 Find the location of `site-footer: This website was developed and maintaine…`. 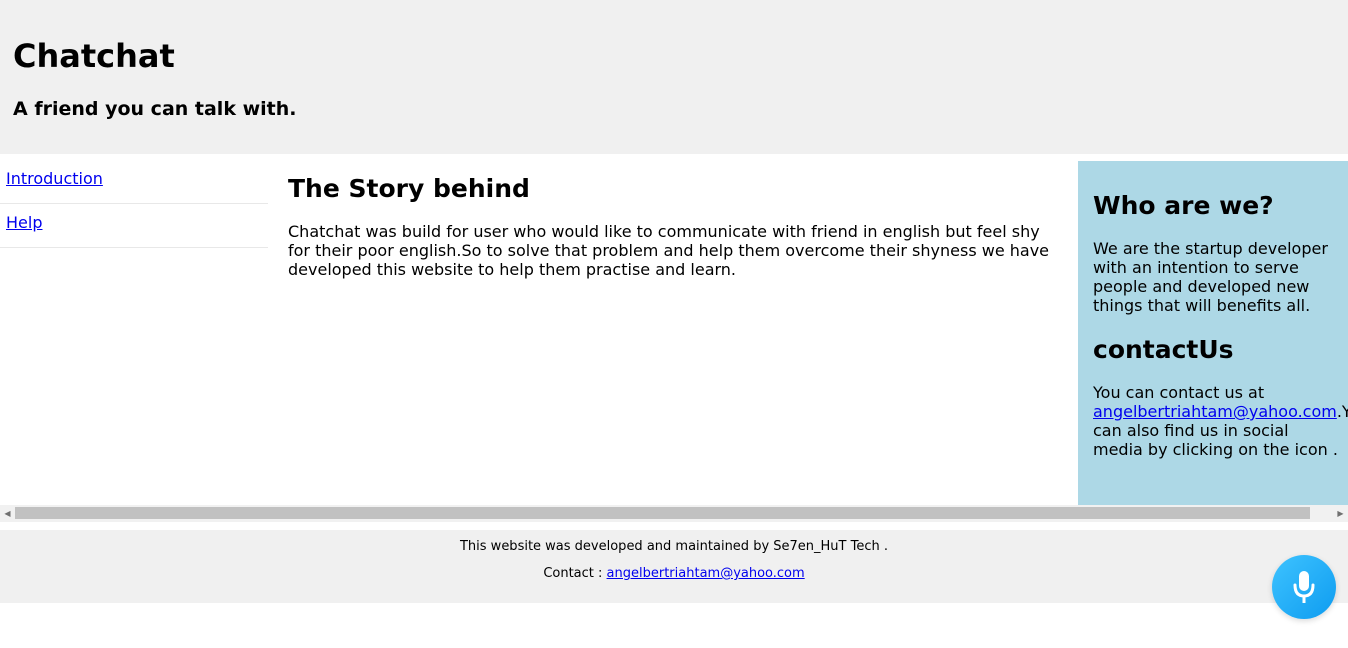

site-footer: This website was developed and maintaine… is located at coordinates (674, 566).